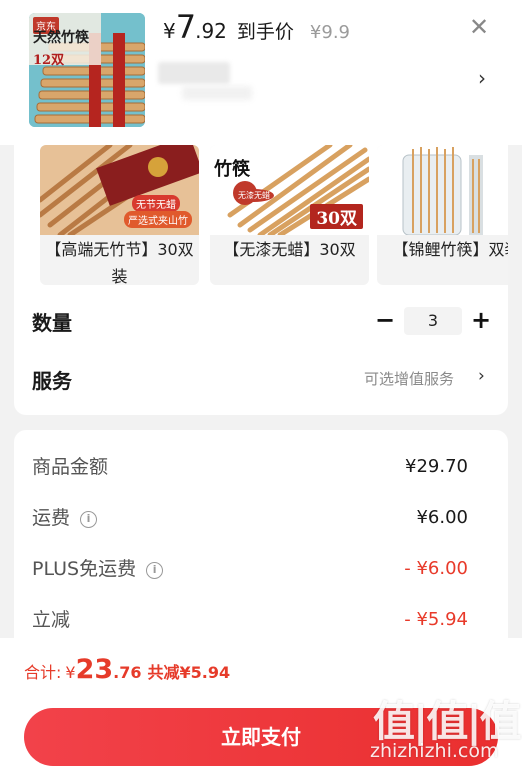 The height and width of the screenshot is (772, 522). What do you see at coordinates (87, 70) in the screenshot?
I see `product-thumbnail: 京东 天然竹筷 12双` at bounding box center [87, 70].